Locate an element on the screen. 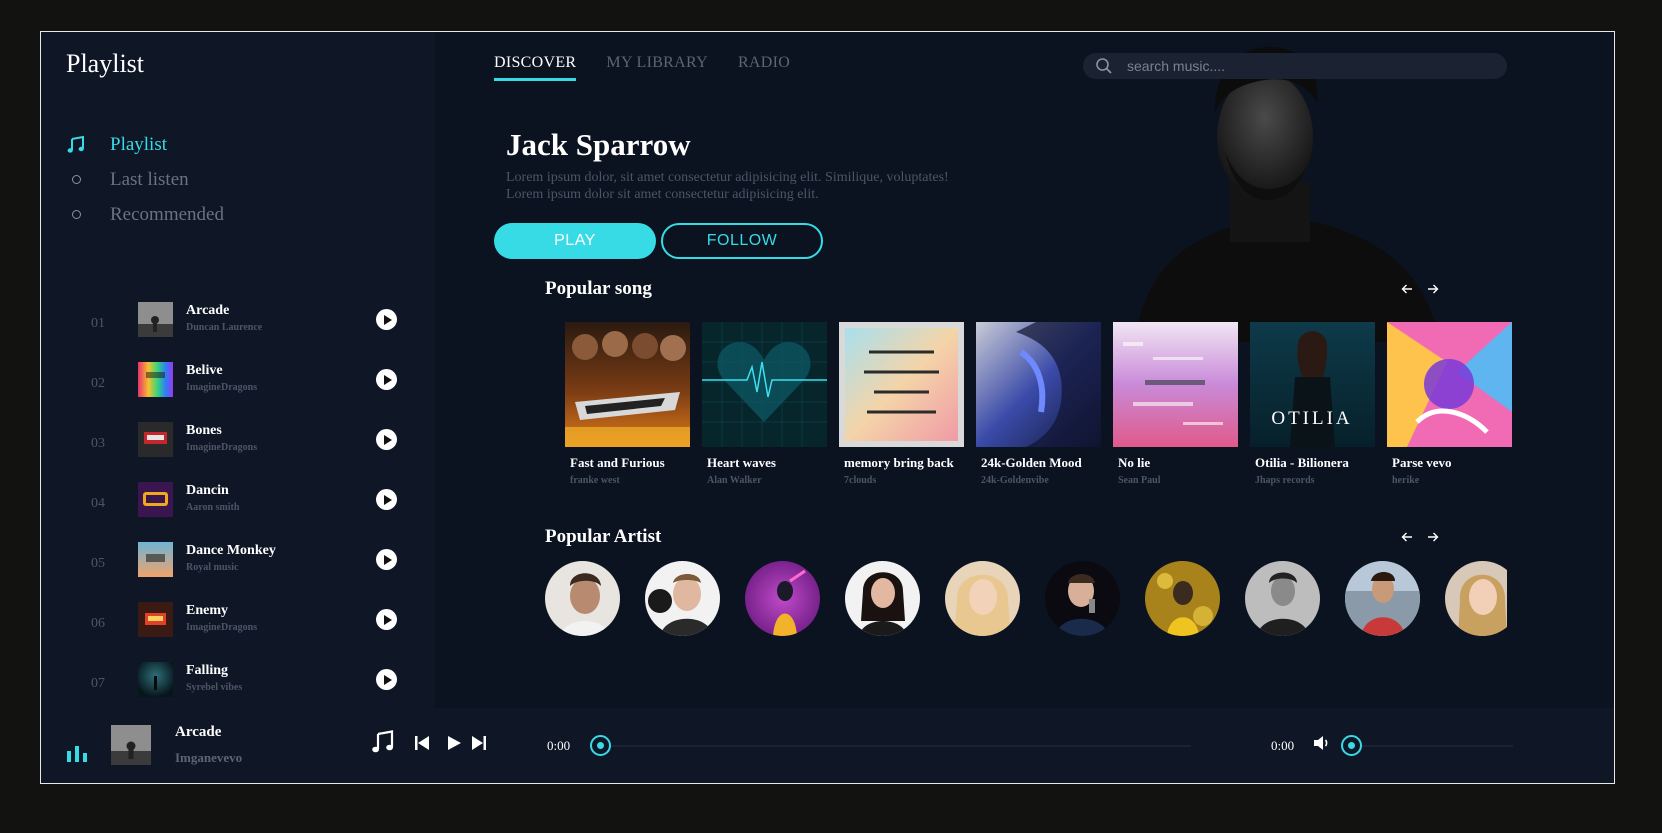  nav-item-recommended: Recommended is located at coordinates (145, 214).